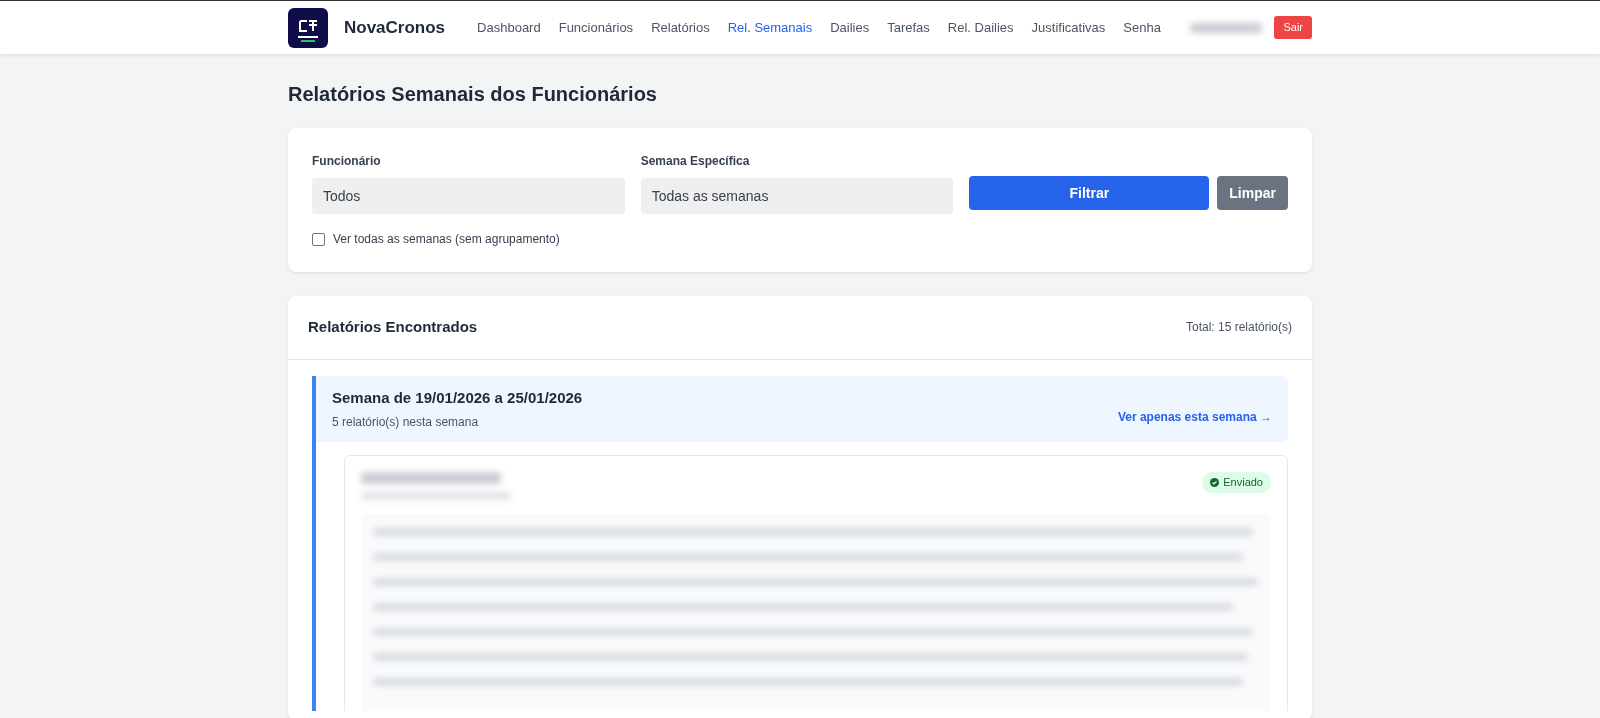 This screenshot has height=718, width=1600. I want to click on status-badge: Enviado, so click(1236, 482).